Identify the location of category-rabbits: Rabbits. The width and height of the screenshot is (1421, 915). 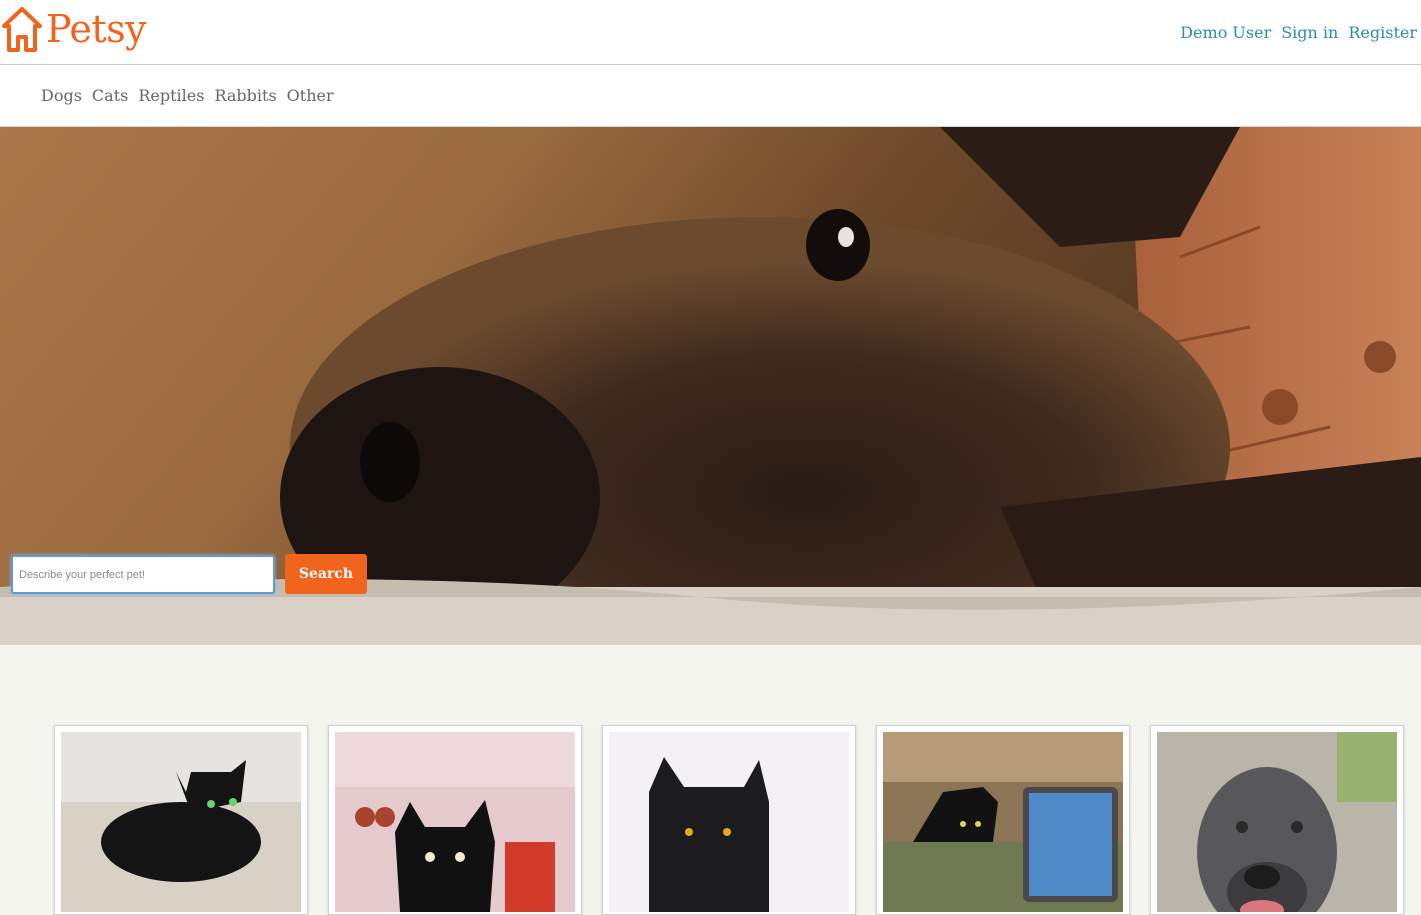
(245, 95).